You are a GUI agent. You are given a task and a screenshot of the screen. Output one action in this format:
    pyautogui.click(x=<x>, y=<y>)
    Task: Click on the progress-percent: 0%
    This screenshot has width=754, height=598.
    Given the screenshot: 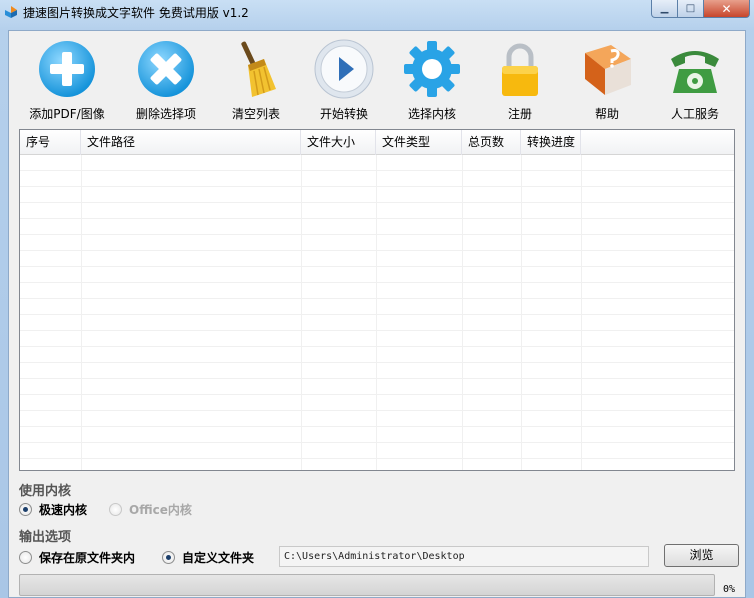 What is the action you would take?
    pyautogui.click(x=729, y=589)
    